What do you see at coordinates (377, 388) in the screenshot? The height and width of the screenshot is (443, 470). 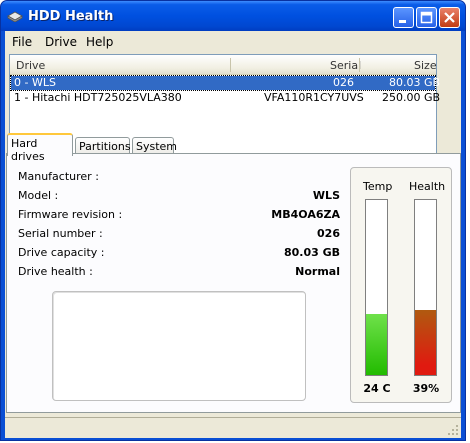 I see `temp-value: 24 C` at bounding box center [377, 388].